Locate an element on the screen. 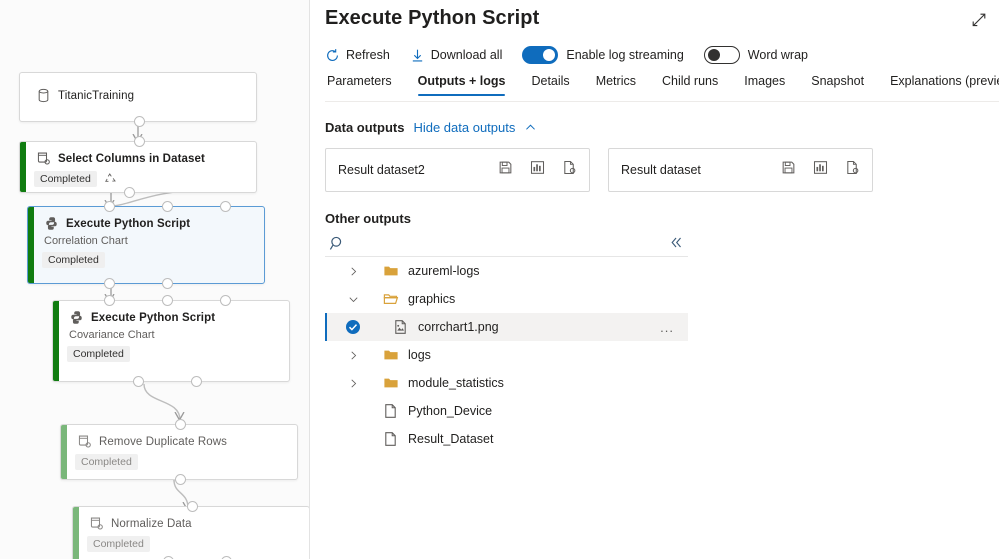  data-output-card-result-dataset2: Result dataset2 is located at coordinates (457, 170).